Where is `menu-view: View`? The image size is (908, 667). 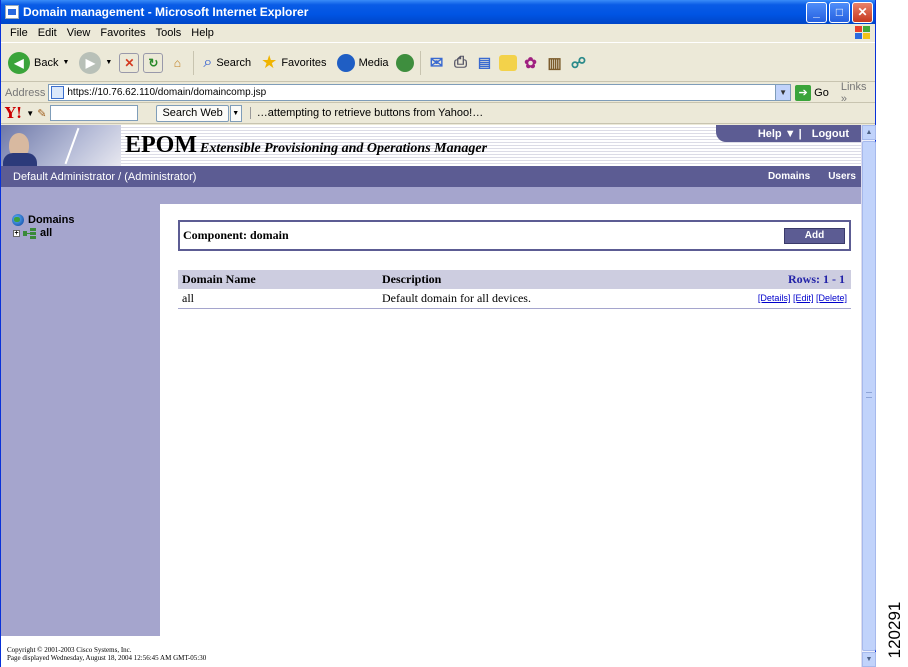 menu-view: View is located at coordinates (79, 33).